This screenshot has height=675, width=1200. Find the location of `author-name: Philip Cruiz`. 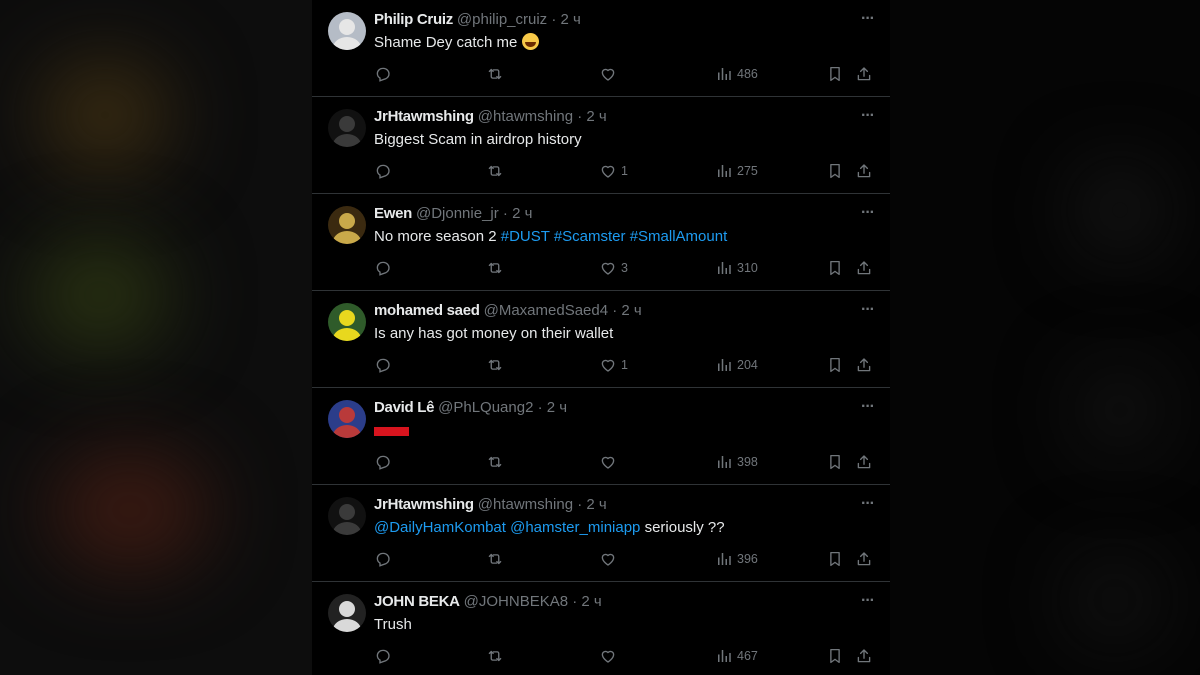

author-name: Philip Cruiz is located at coordinates (413, 19).